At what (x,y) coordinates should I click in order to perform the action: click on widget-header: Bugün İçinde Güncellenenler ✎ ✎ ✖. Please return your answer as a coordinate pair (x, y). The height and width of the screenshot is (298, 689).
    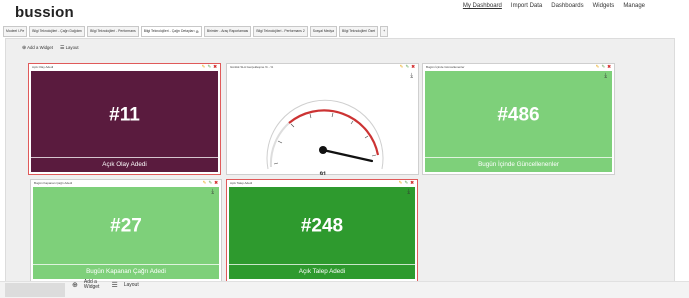
    Looking at the image, I should click on (518, 67).